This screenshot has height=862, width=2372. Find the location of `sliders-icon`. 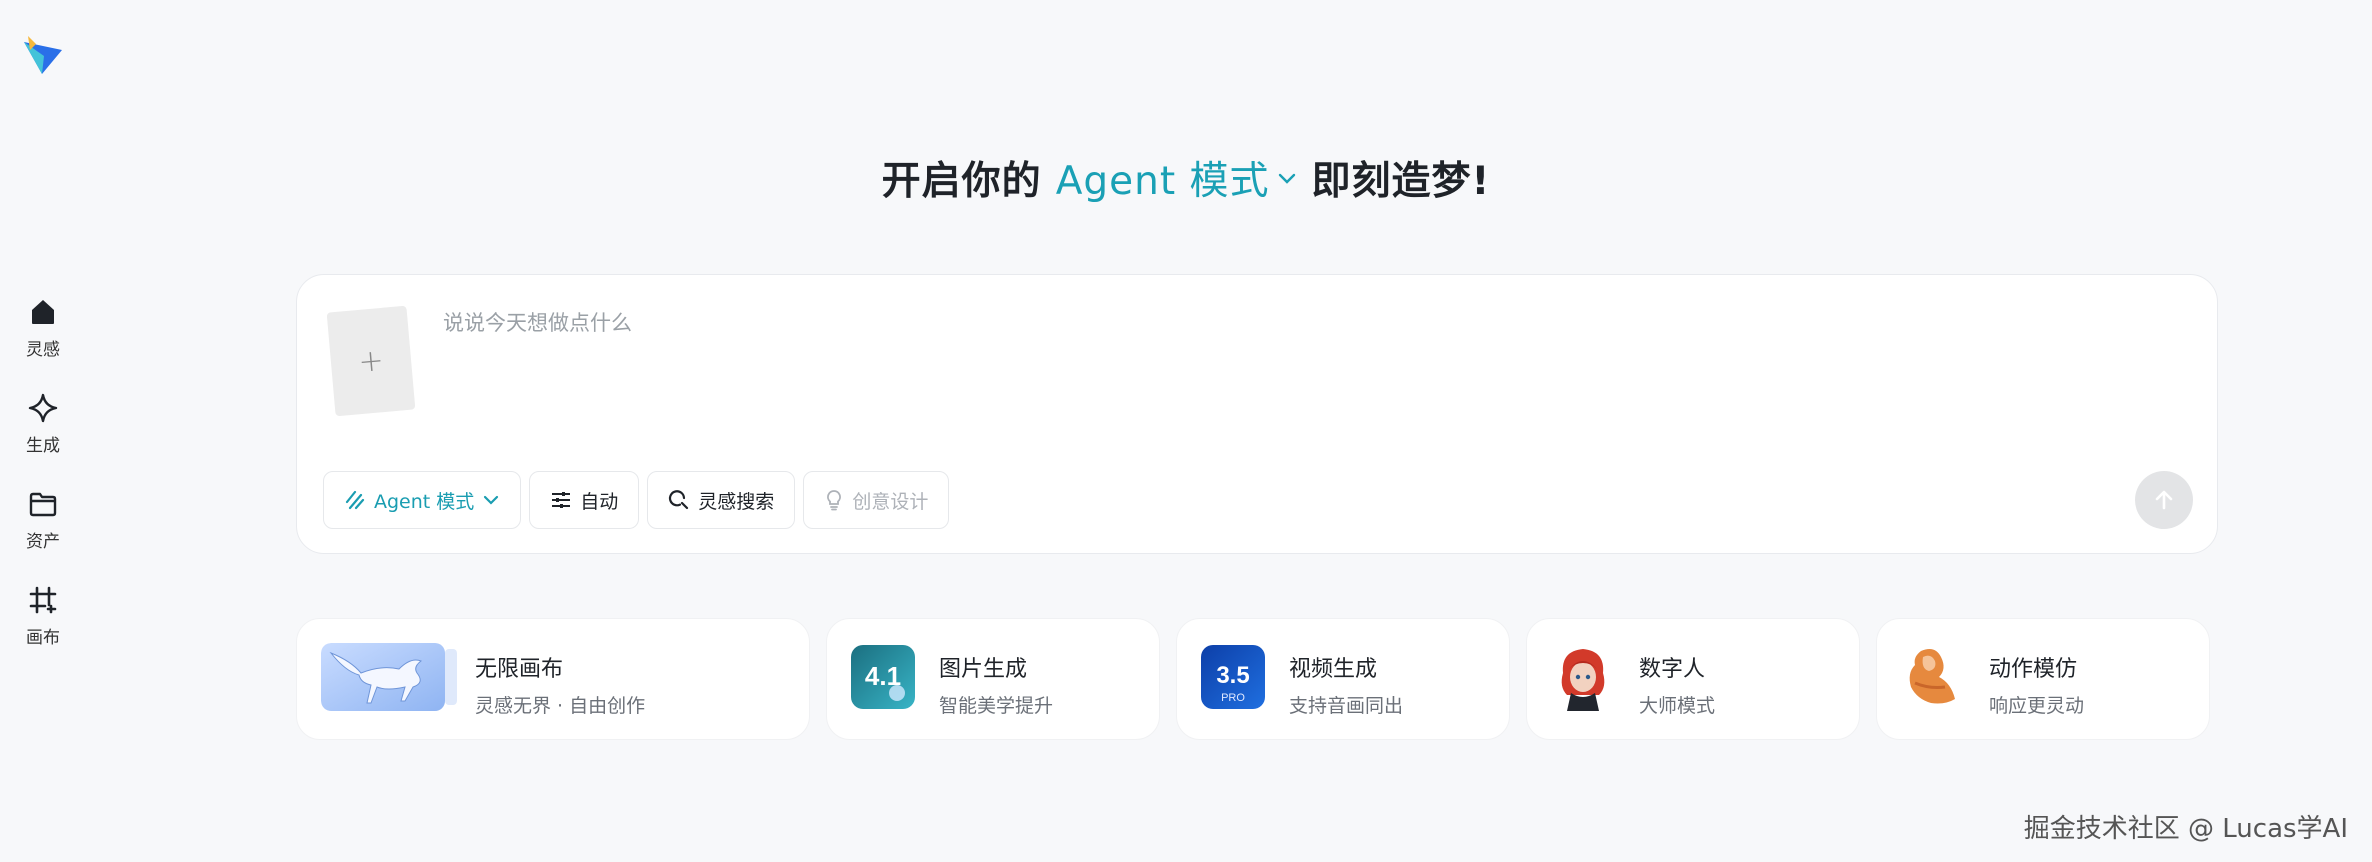

sliders-icon is located at coordinates (561, 500).